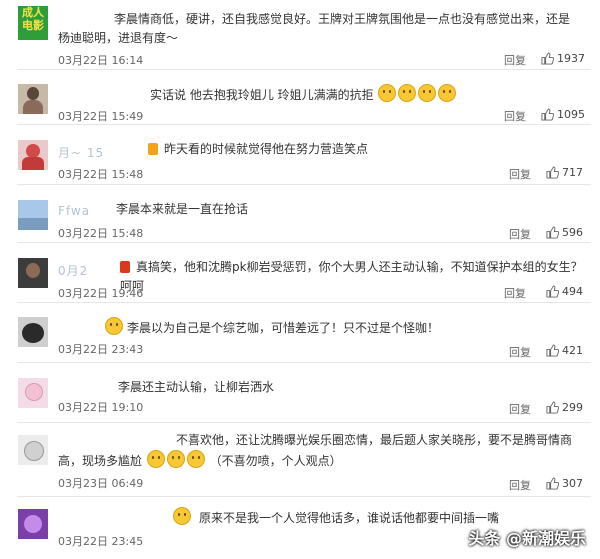  What do you see at coordinates (196, 387) in the screenshot?
I see `comment-text: 李晨还主动认输，让柳岩洒水` at bounding box center [196, 387].